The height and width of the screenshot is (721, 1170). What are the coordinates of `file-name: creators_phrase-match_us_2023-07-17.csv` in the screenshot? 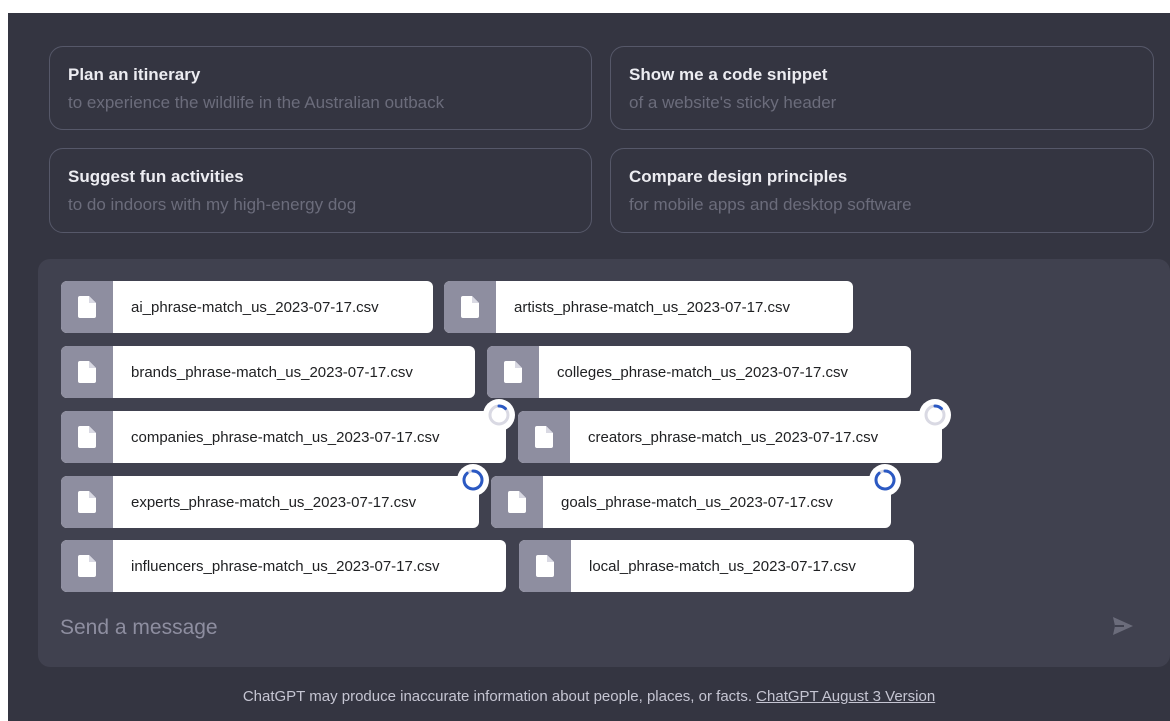 It's located at (733, 437).